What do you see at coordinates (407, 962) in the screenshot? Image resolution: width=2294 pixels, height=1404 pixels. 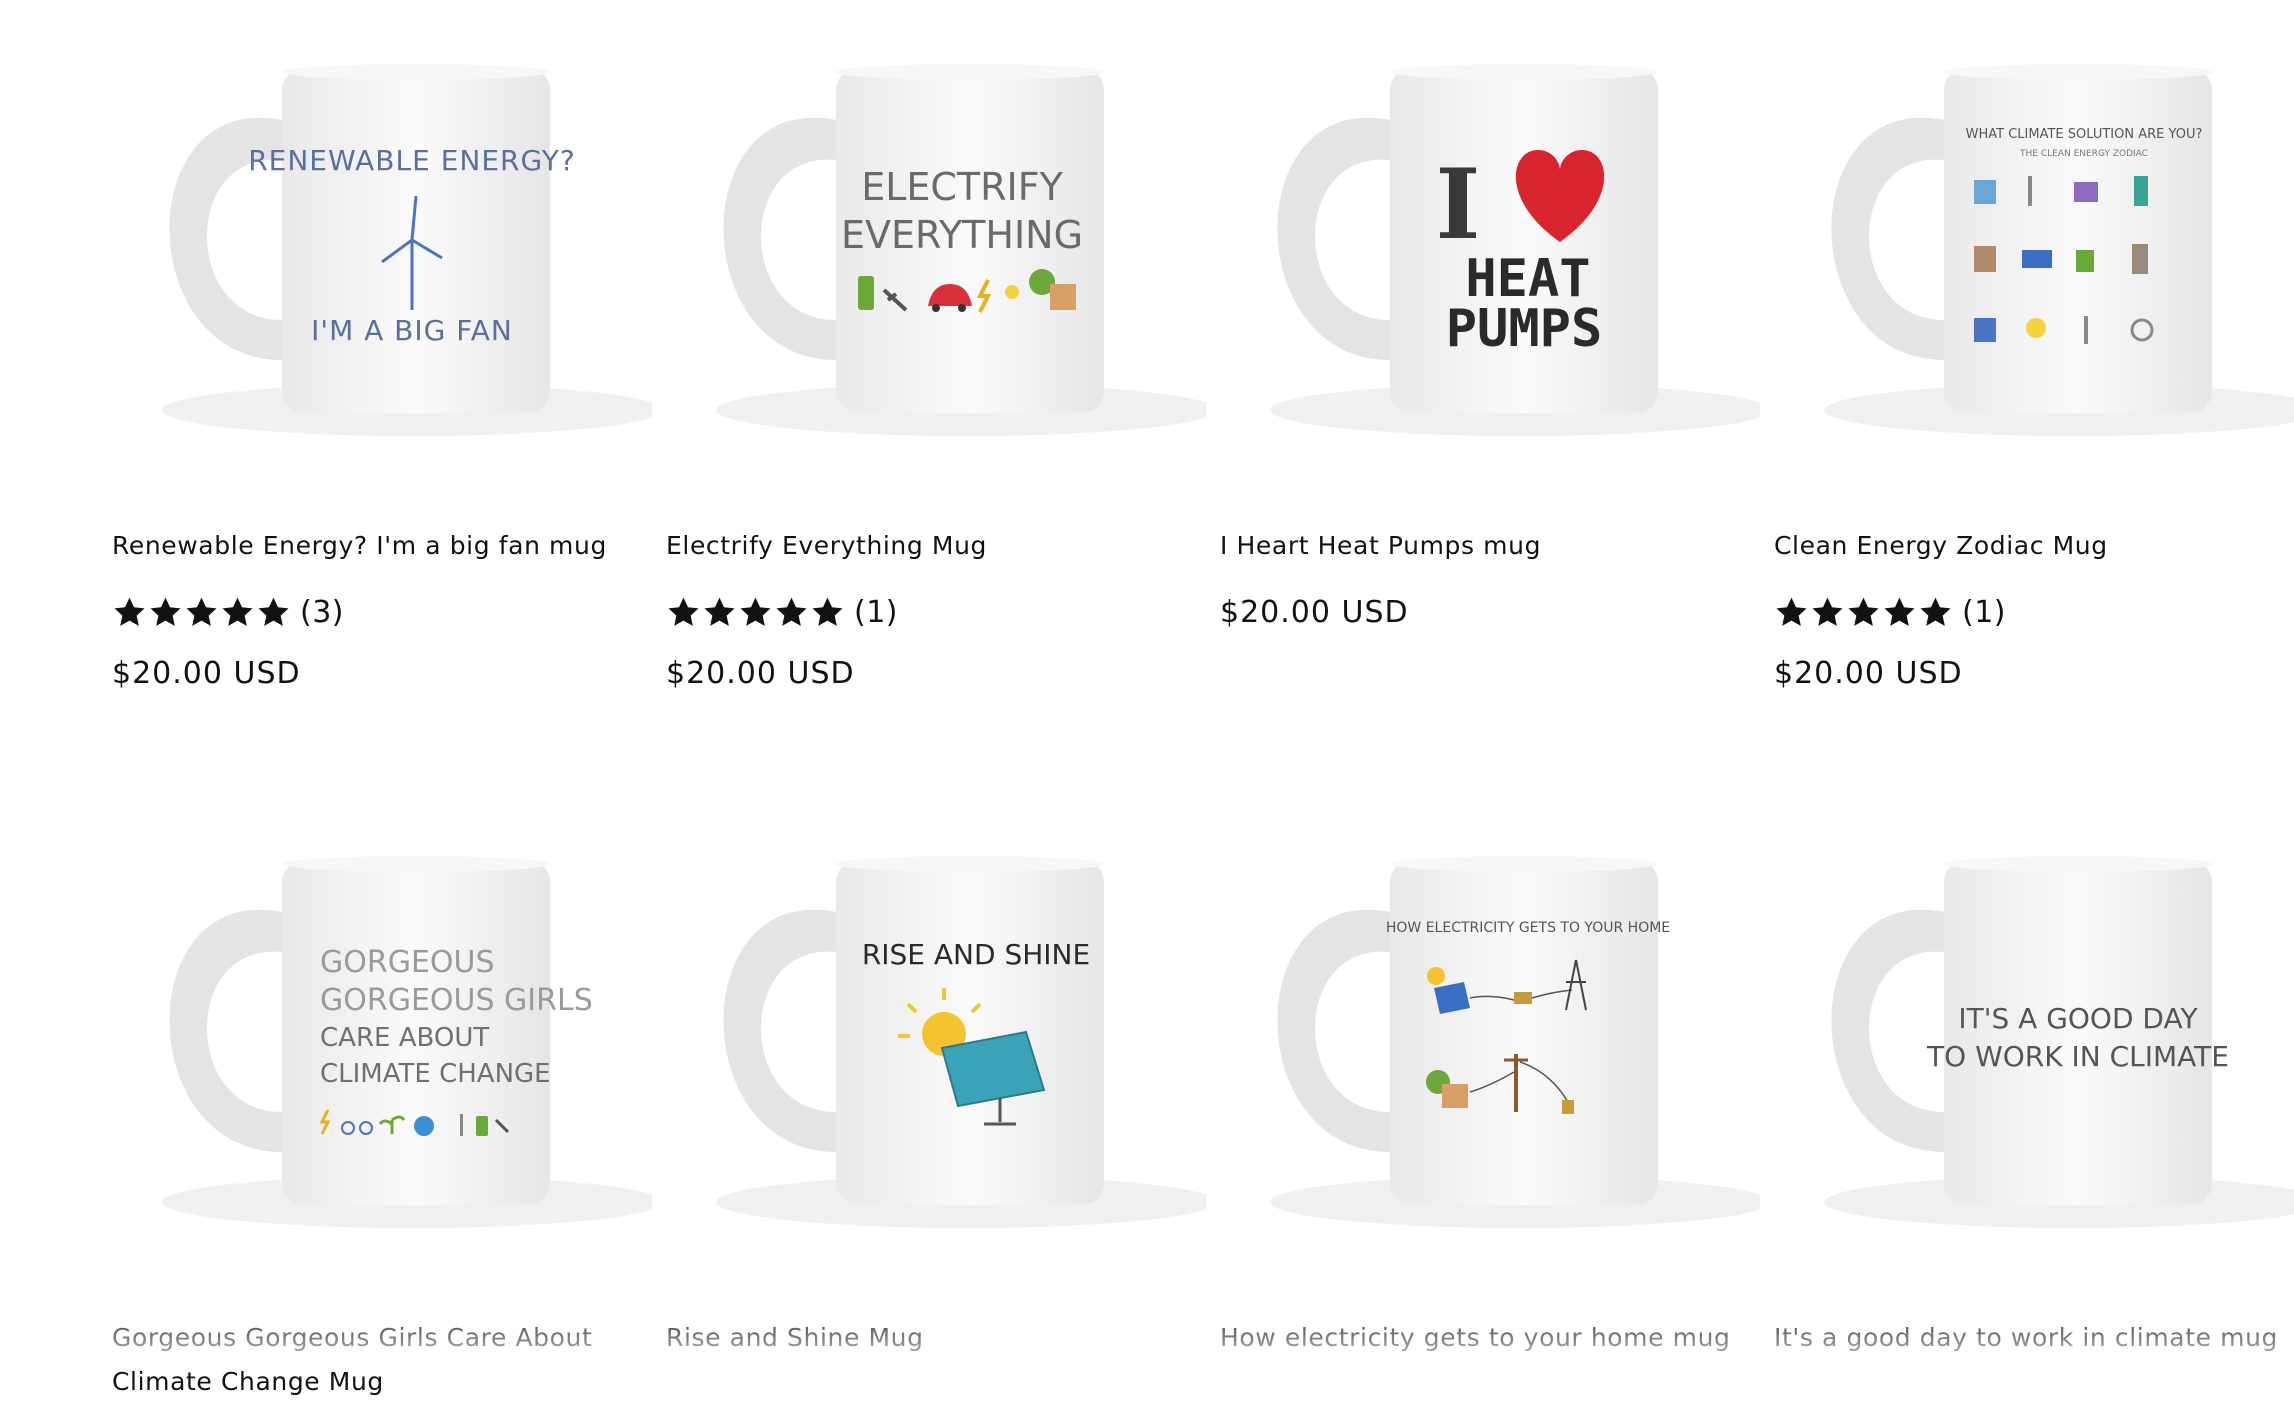 I see `mug-text-line: GORGEOUS` at bounding box center [407, 962].